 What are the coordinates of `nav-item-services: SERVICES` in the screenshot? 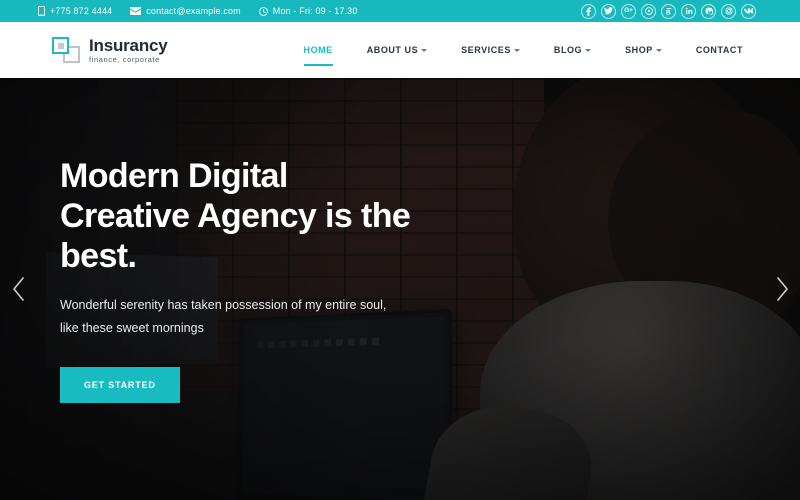 It's located at (490, 50).